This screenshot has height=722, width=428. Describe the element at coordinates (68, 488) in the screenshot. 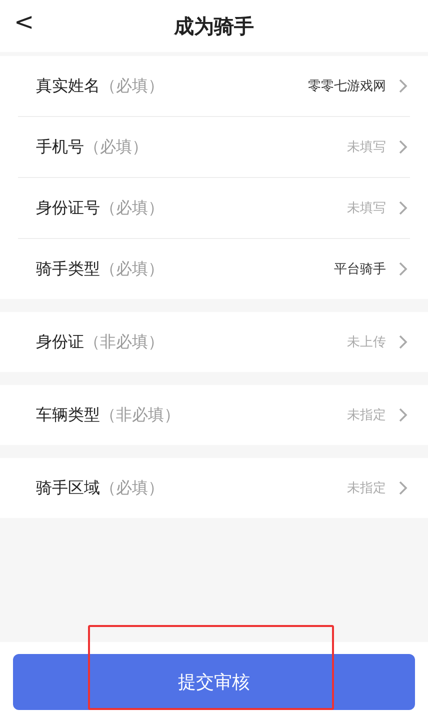

I see `field-label: 骑手区域` at that location.